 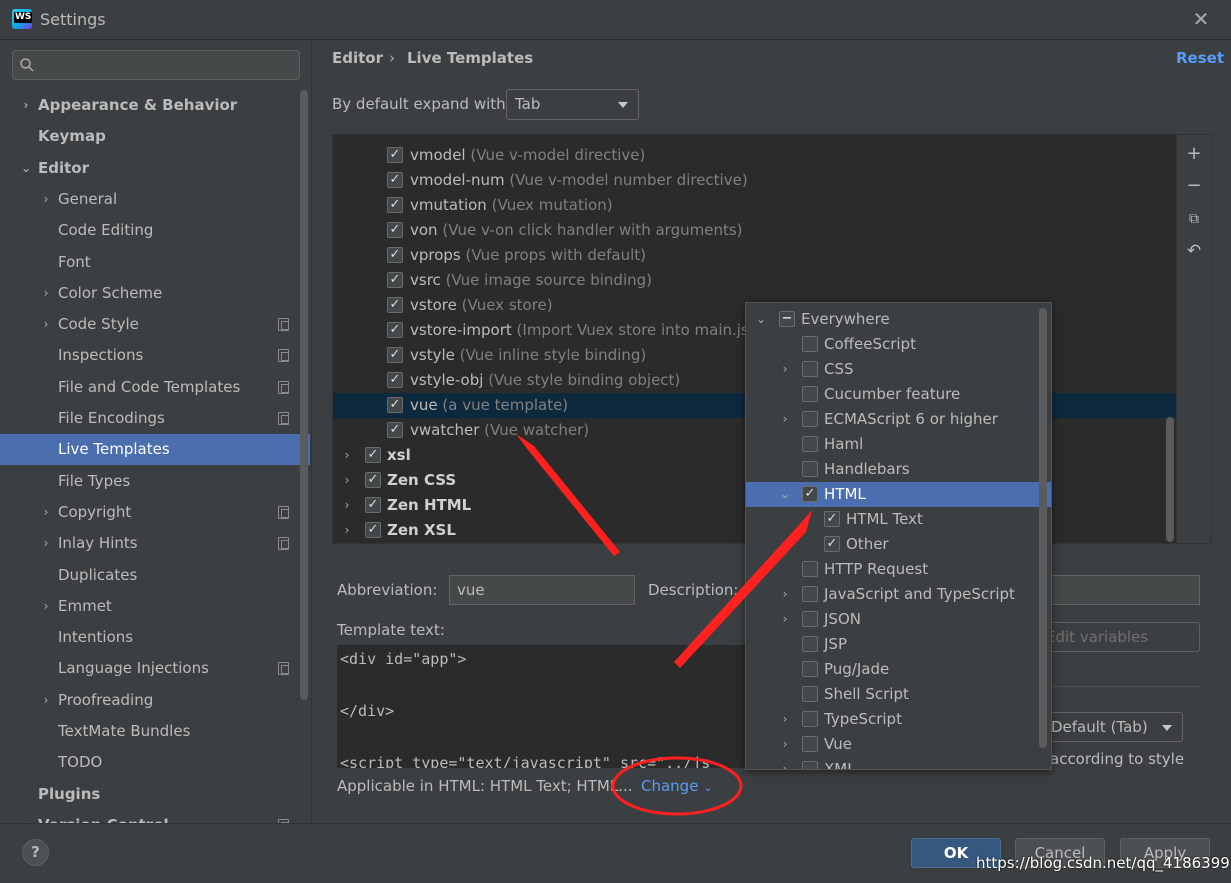 I want to click on breadcrumb-editor: Editor, so click(x=357, y=58).